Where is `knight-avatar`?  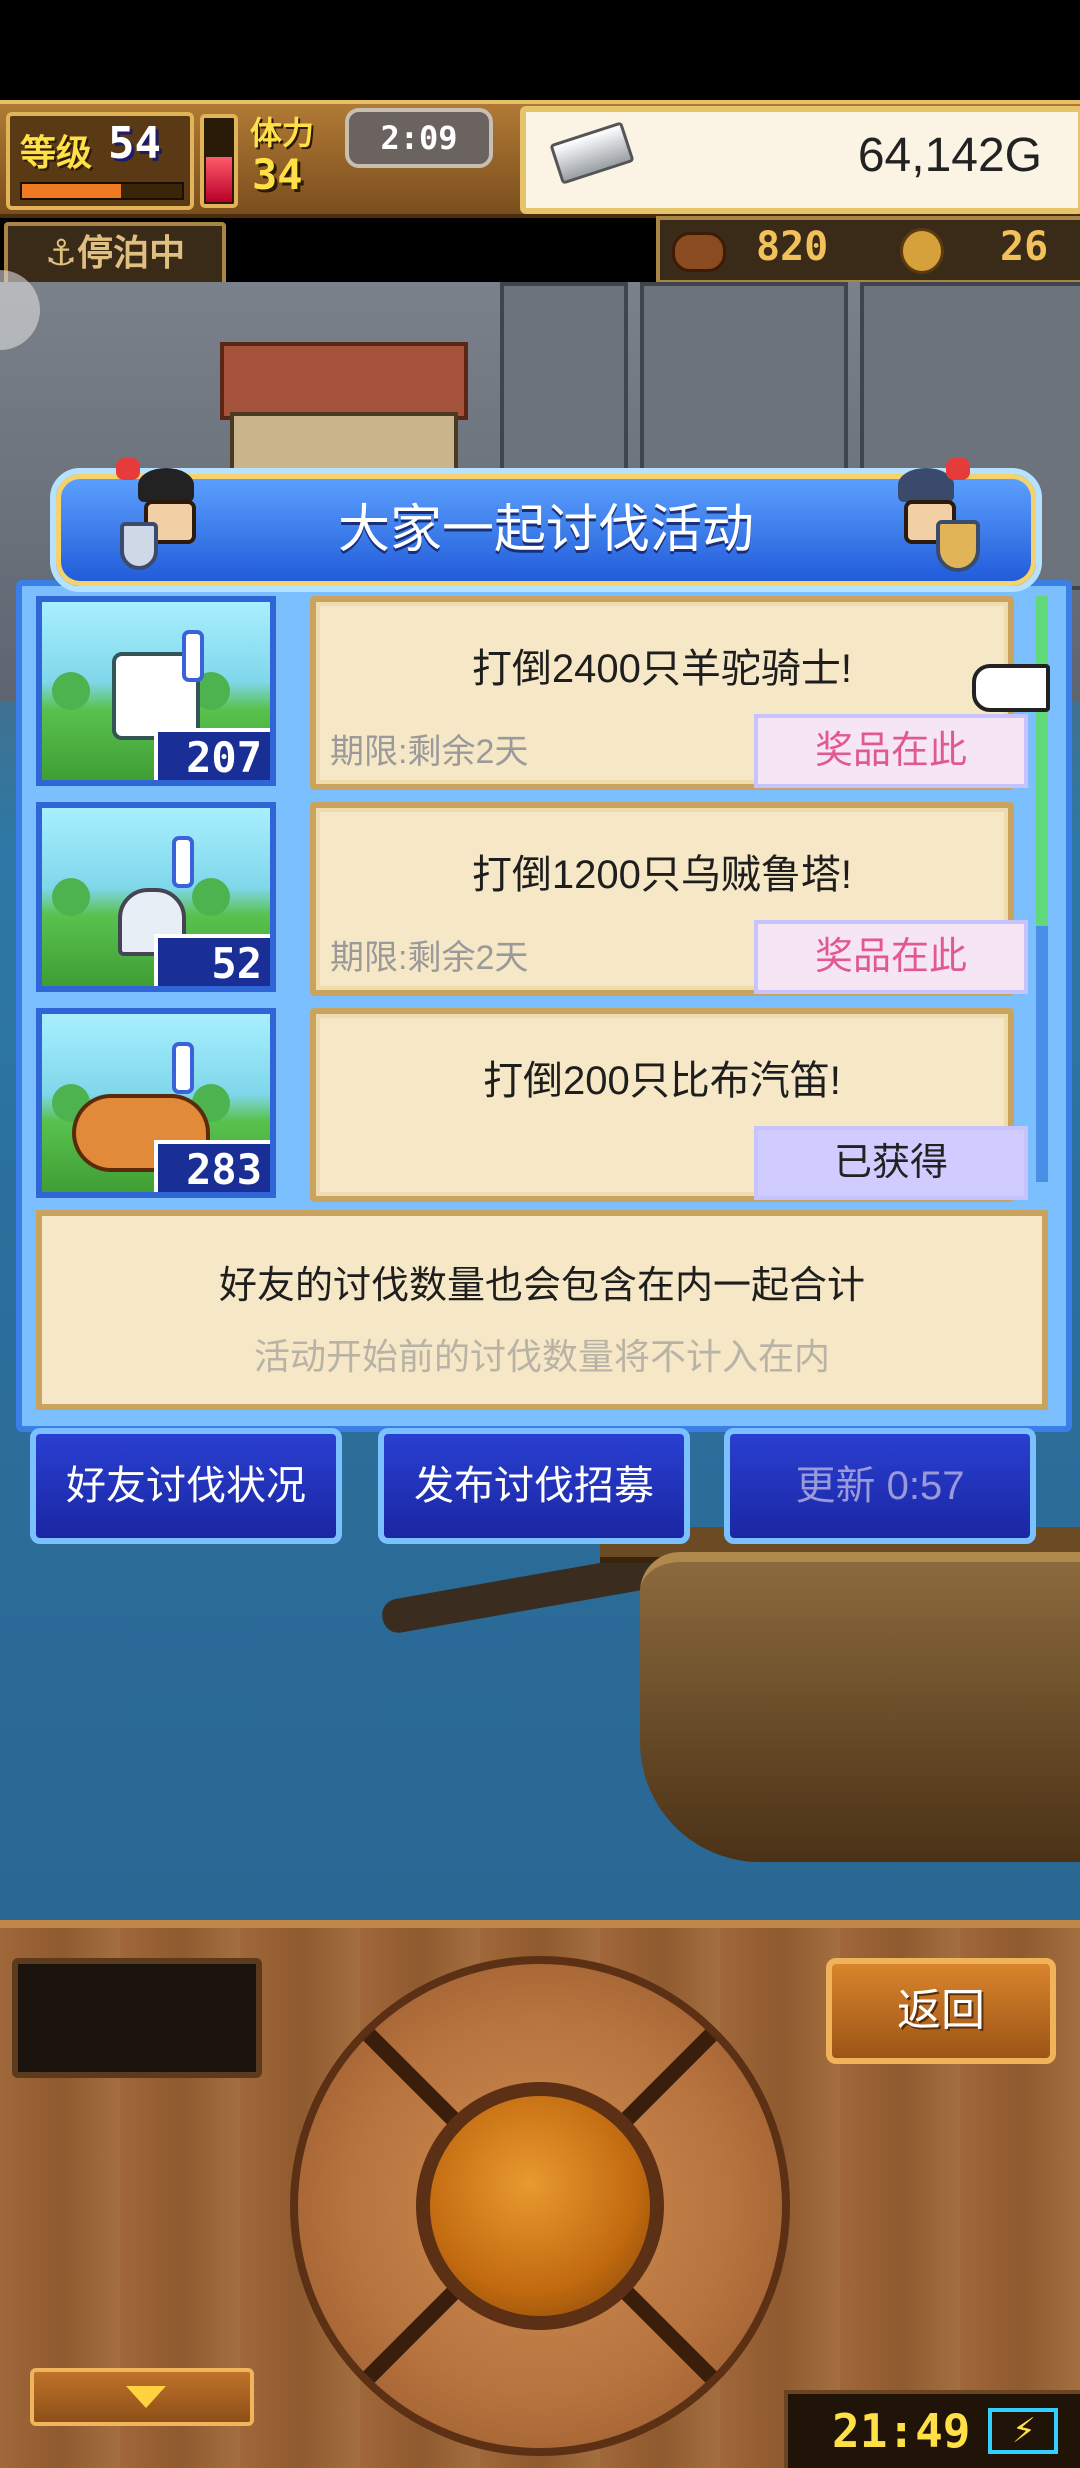
knight-avatar is located at coordinates (933, 515).